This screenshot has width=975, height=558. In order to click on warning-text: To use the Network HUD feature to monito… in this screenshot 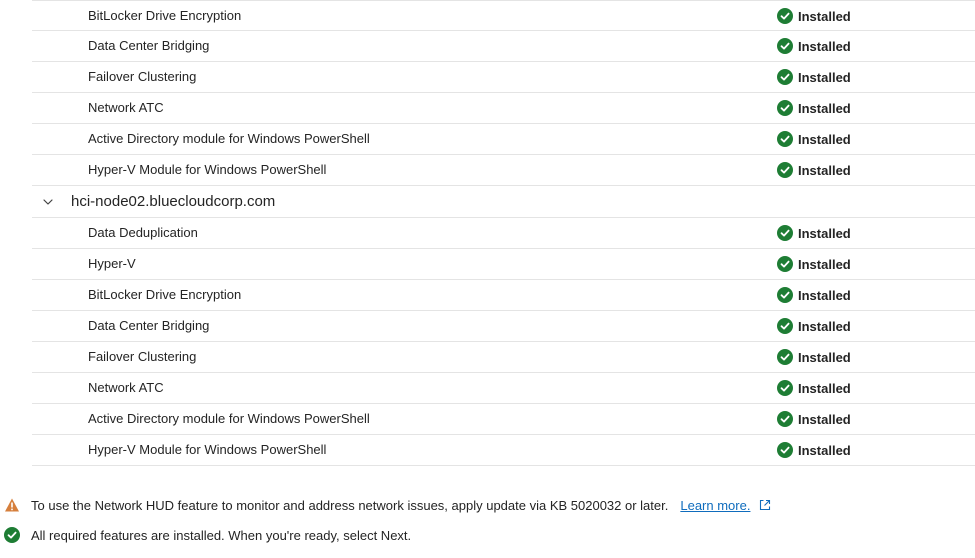, I will do `click(350, 505)`.